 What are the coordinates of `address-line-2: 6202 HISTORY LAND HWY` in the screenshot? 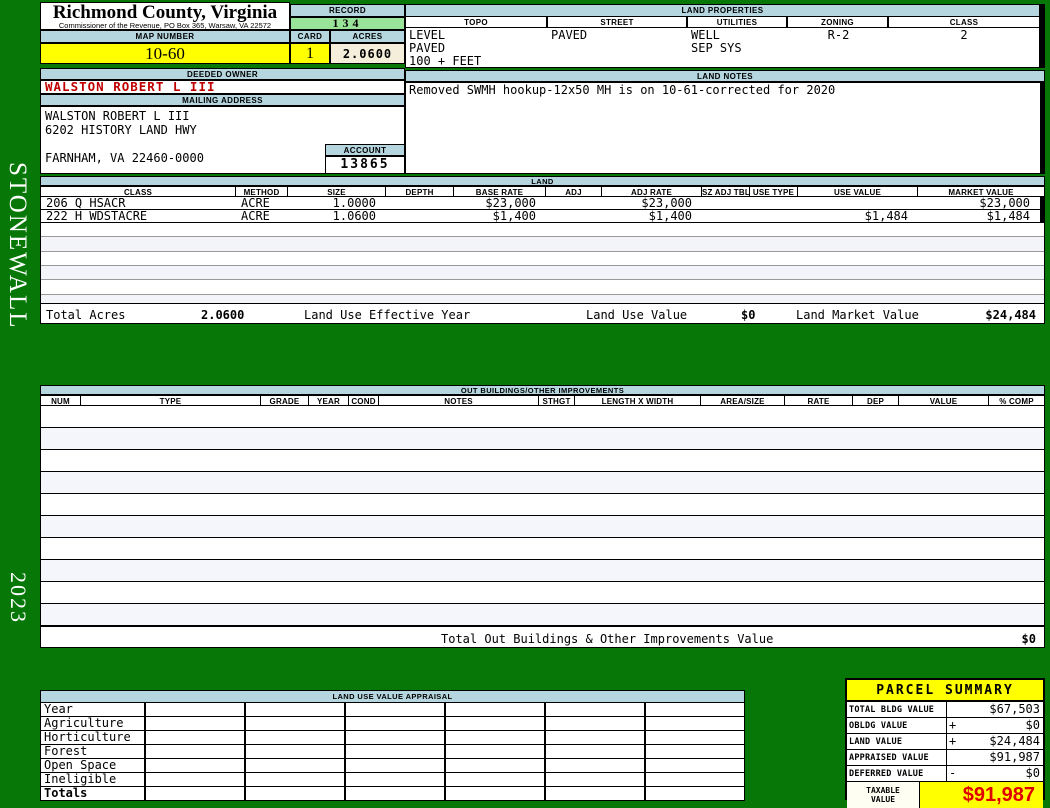 It's located at (121, 130).